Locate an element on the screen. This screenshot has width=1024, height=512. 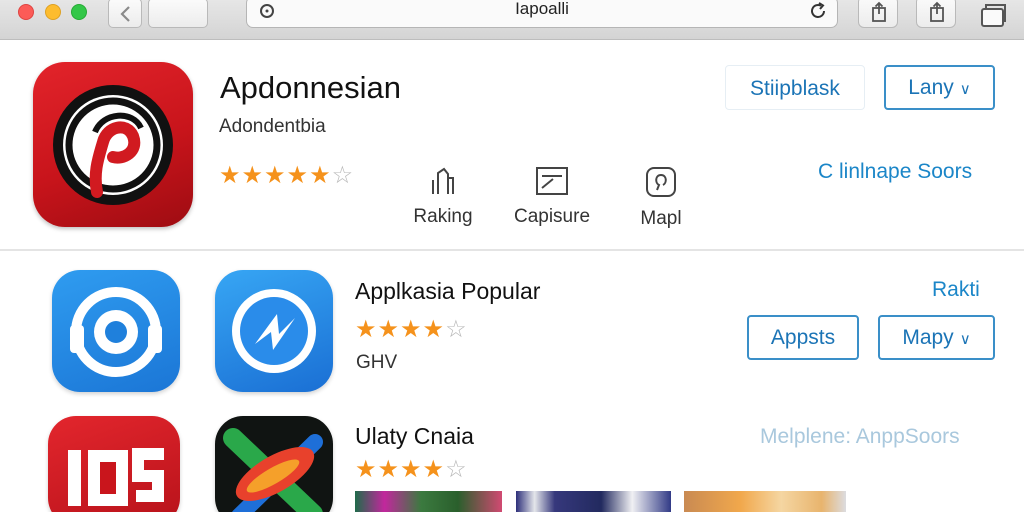
row2-rating: ★ ★ ★ ★ ☆ is located at coordinates (411, 470).